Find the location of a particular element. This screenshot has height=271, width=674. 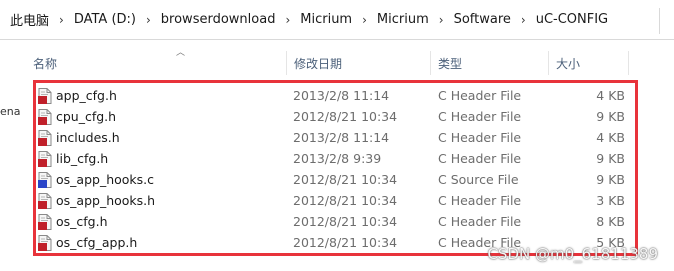

file-name: os_cfg.h is located at coordinates (82, 221).